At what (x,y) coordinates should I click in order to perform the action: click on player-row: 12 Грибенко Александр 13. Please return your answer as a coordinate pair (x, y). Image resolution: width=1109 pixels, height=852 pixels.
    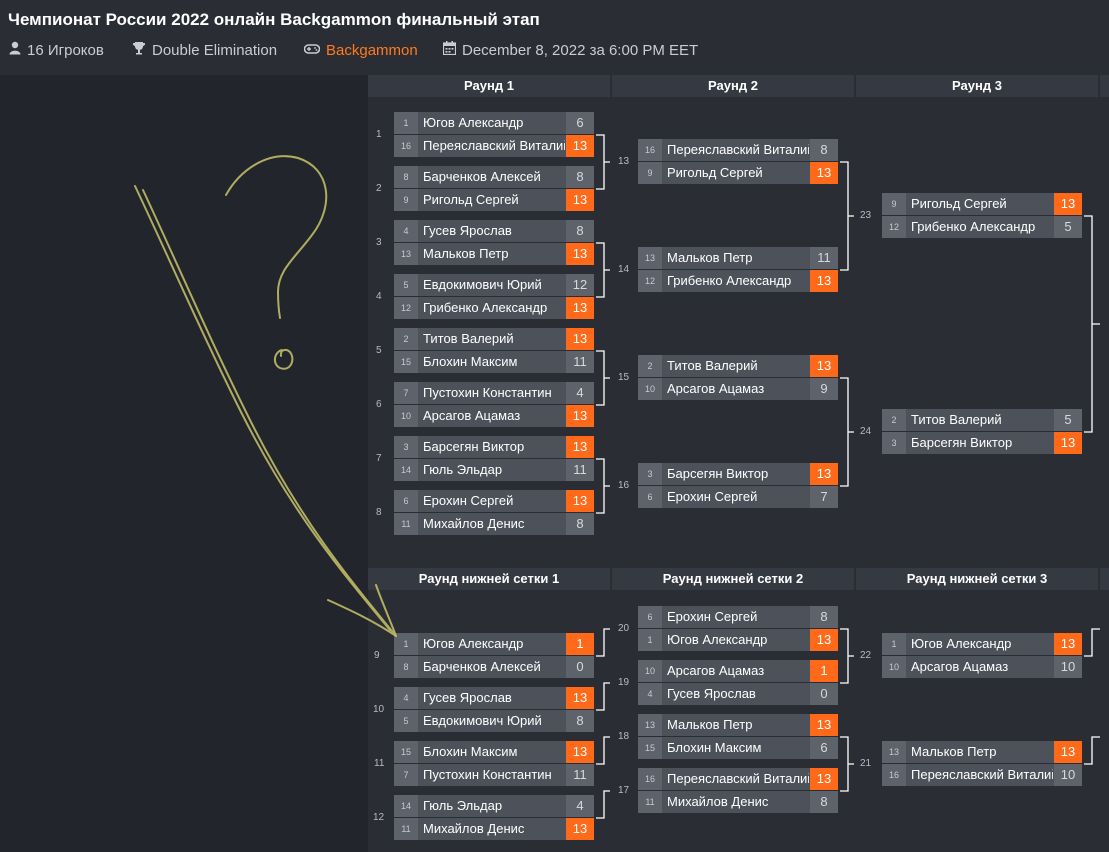
    Looking at the image, I should click on (738, 281).